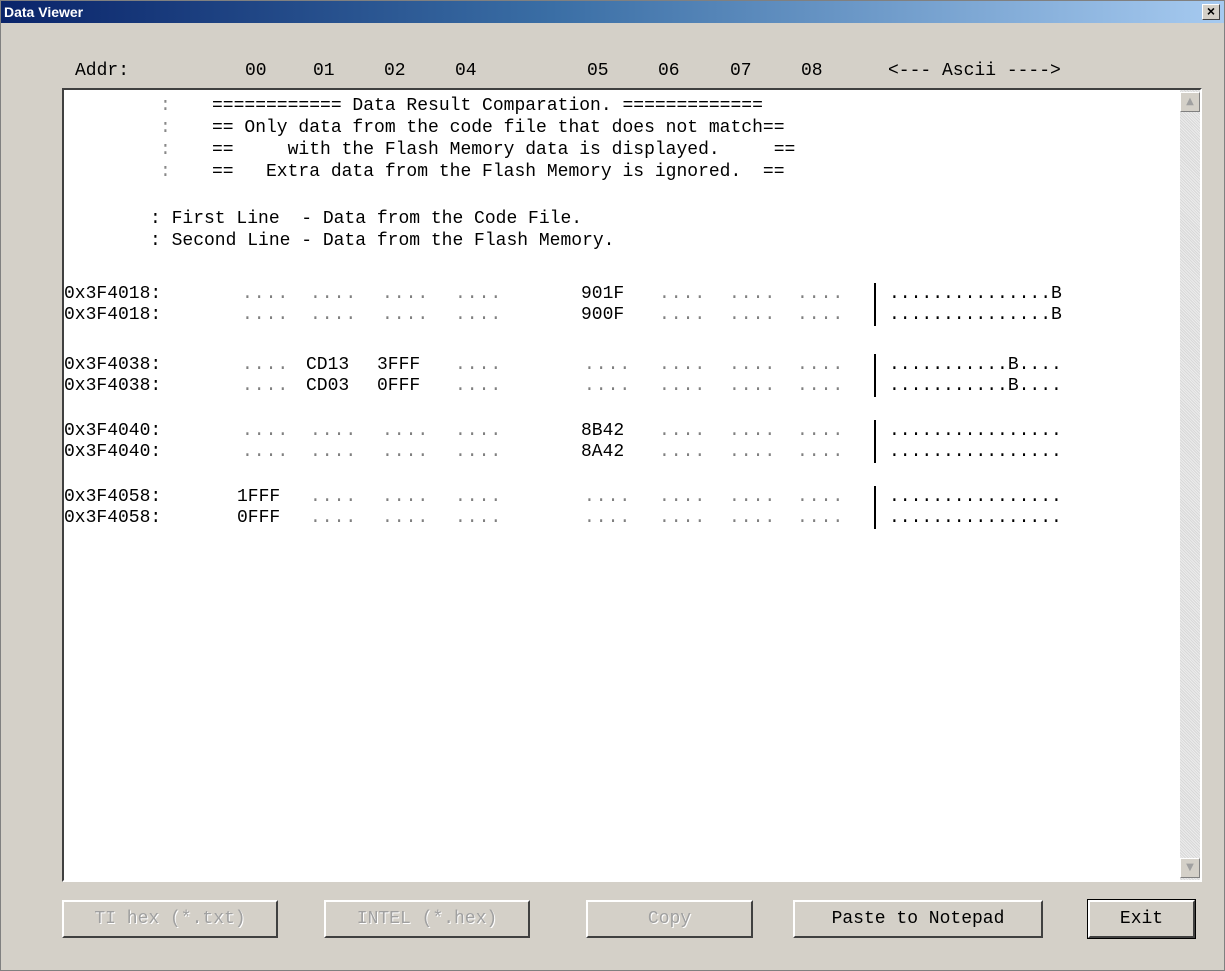 The width and height of the screenshot is (1225, 971). Describe the element at coordinates (113, 497) in the screenshot. I see `row-address: 0x3F4058:` at that location.